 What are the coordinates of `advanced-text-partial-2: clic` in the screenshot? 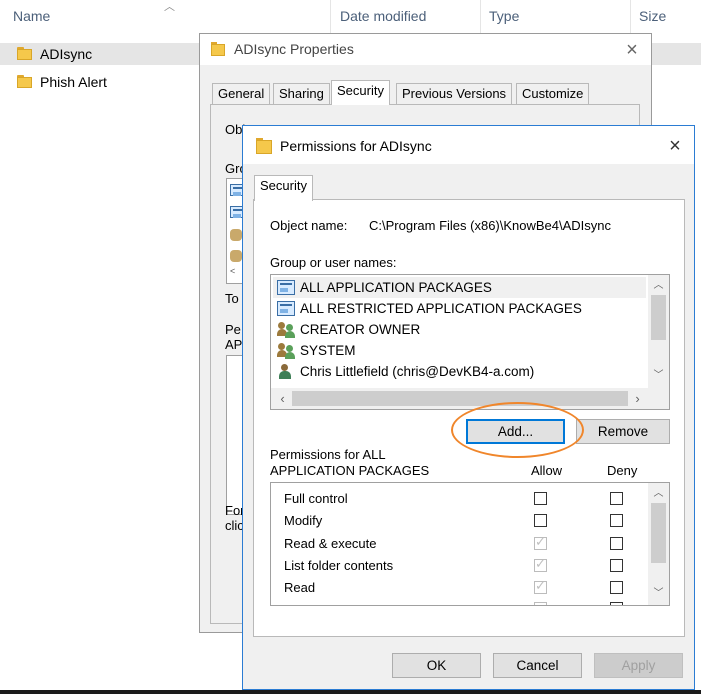 It's located at (234, 525).